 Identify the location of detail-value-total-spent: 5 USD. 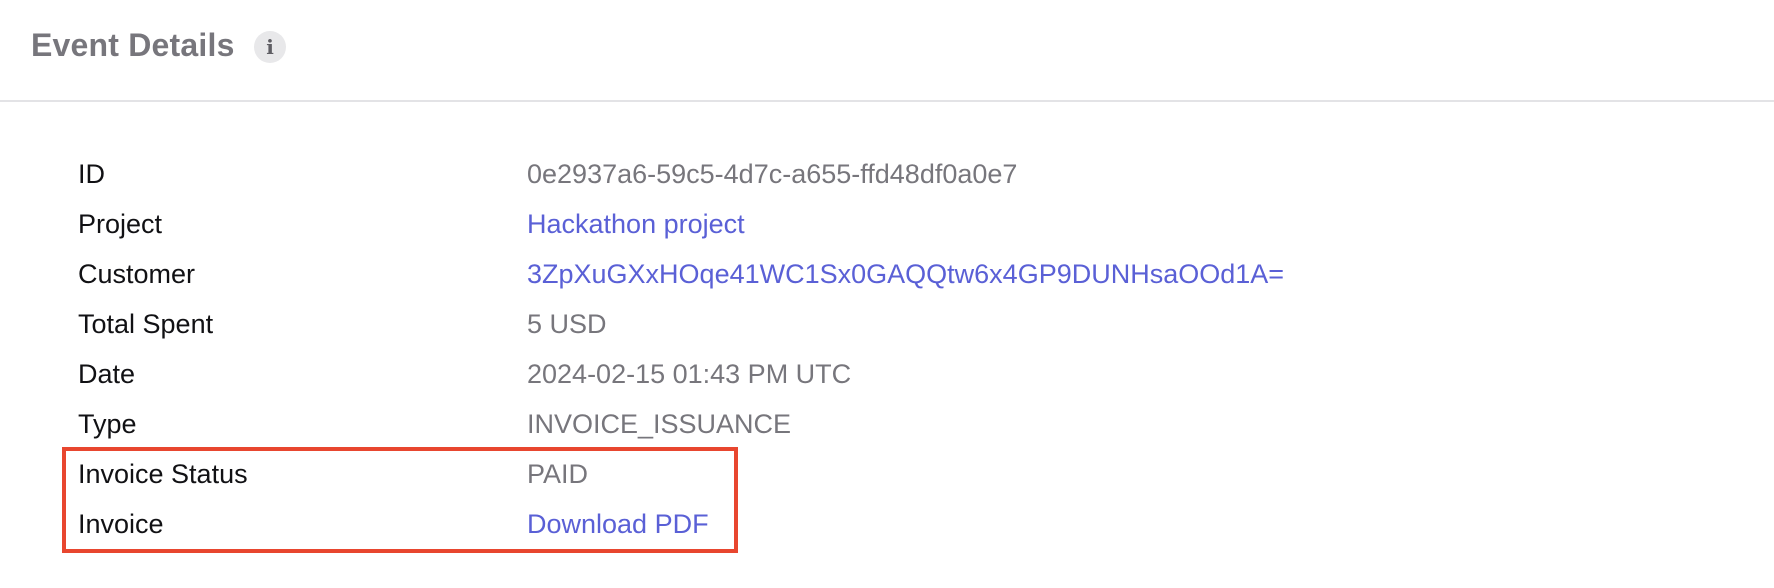
(567, 324).